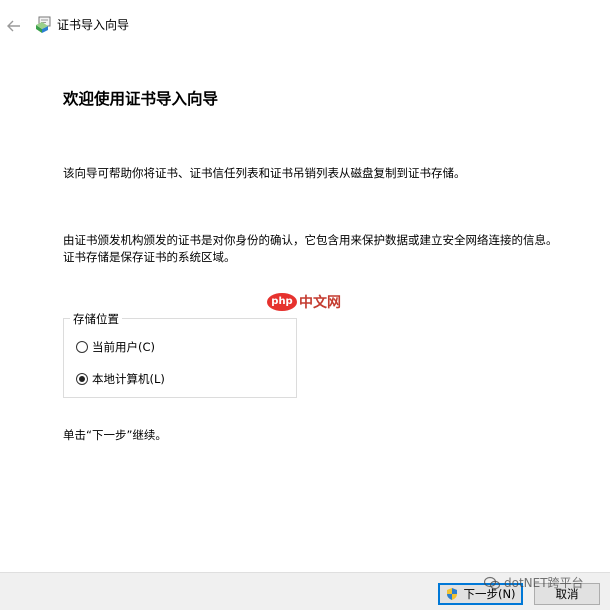 Image resolution: width=610 pixels, height=610 pixels. Describe the element at coordinates (141, 99) in the screenshot. I see `page-heading: 欢迎使用证书导入向导` at that location.